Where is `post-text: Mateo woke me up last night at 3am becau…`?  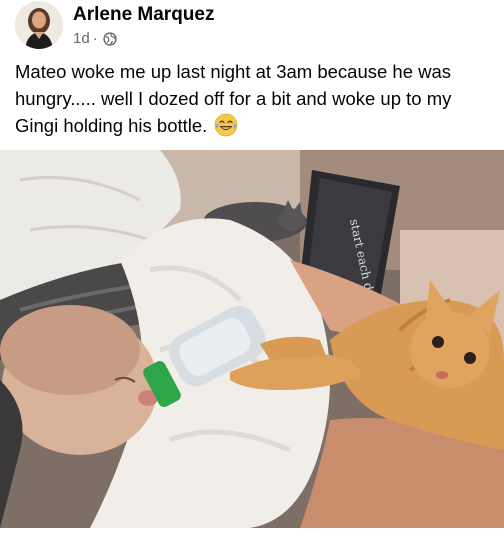 post-text: Mateo woke me up last night at 3am becau… is located at coordinates (255, 98).